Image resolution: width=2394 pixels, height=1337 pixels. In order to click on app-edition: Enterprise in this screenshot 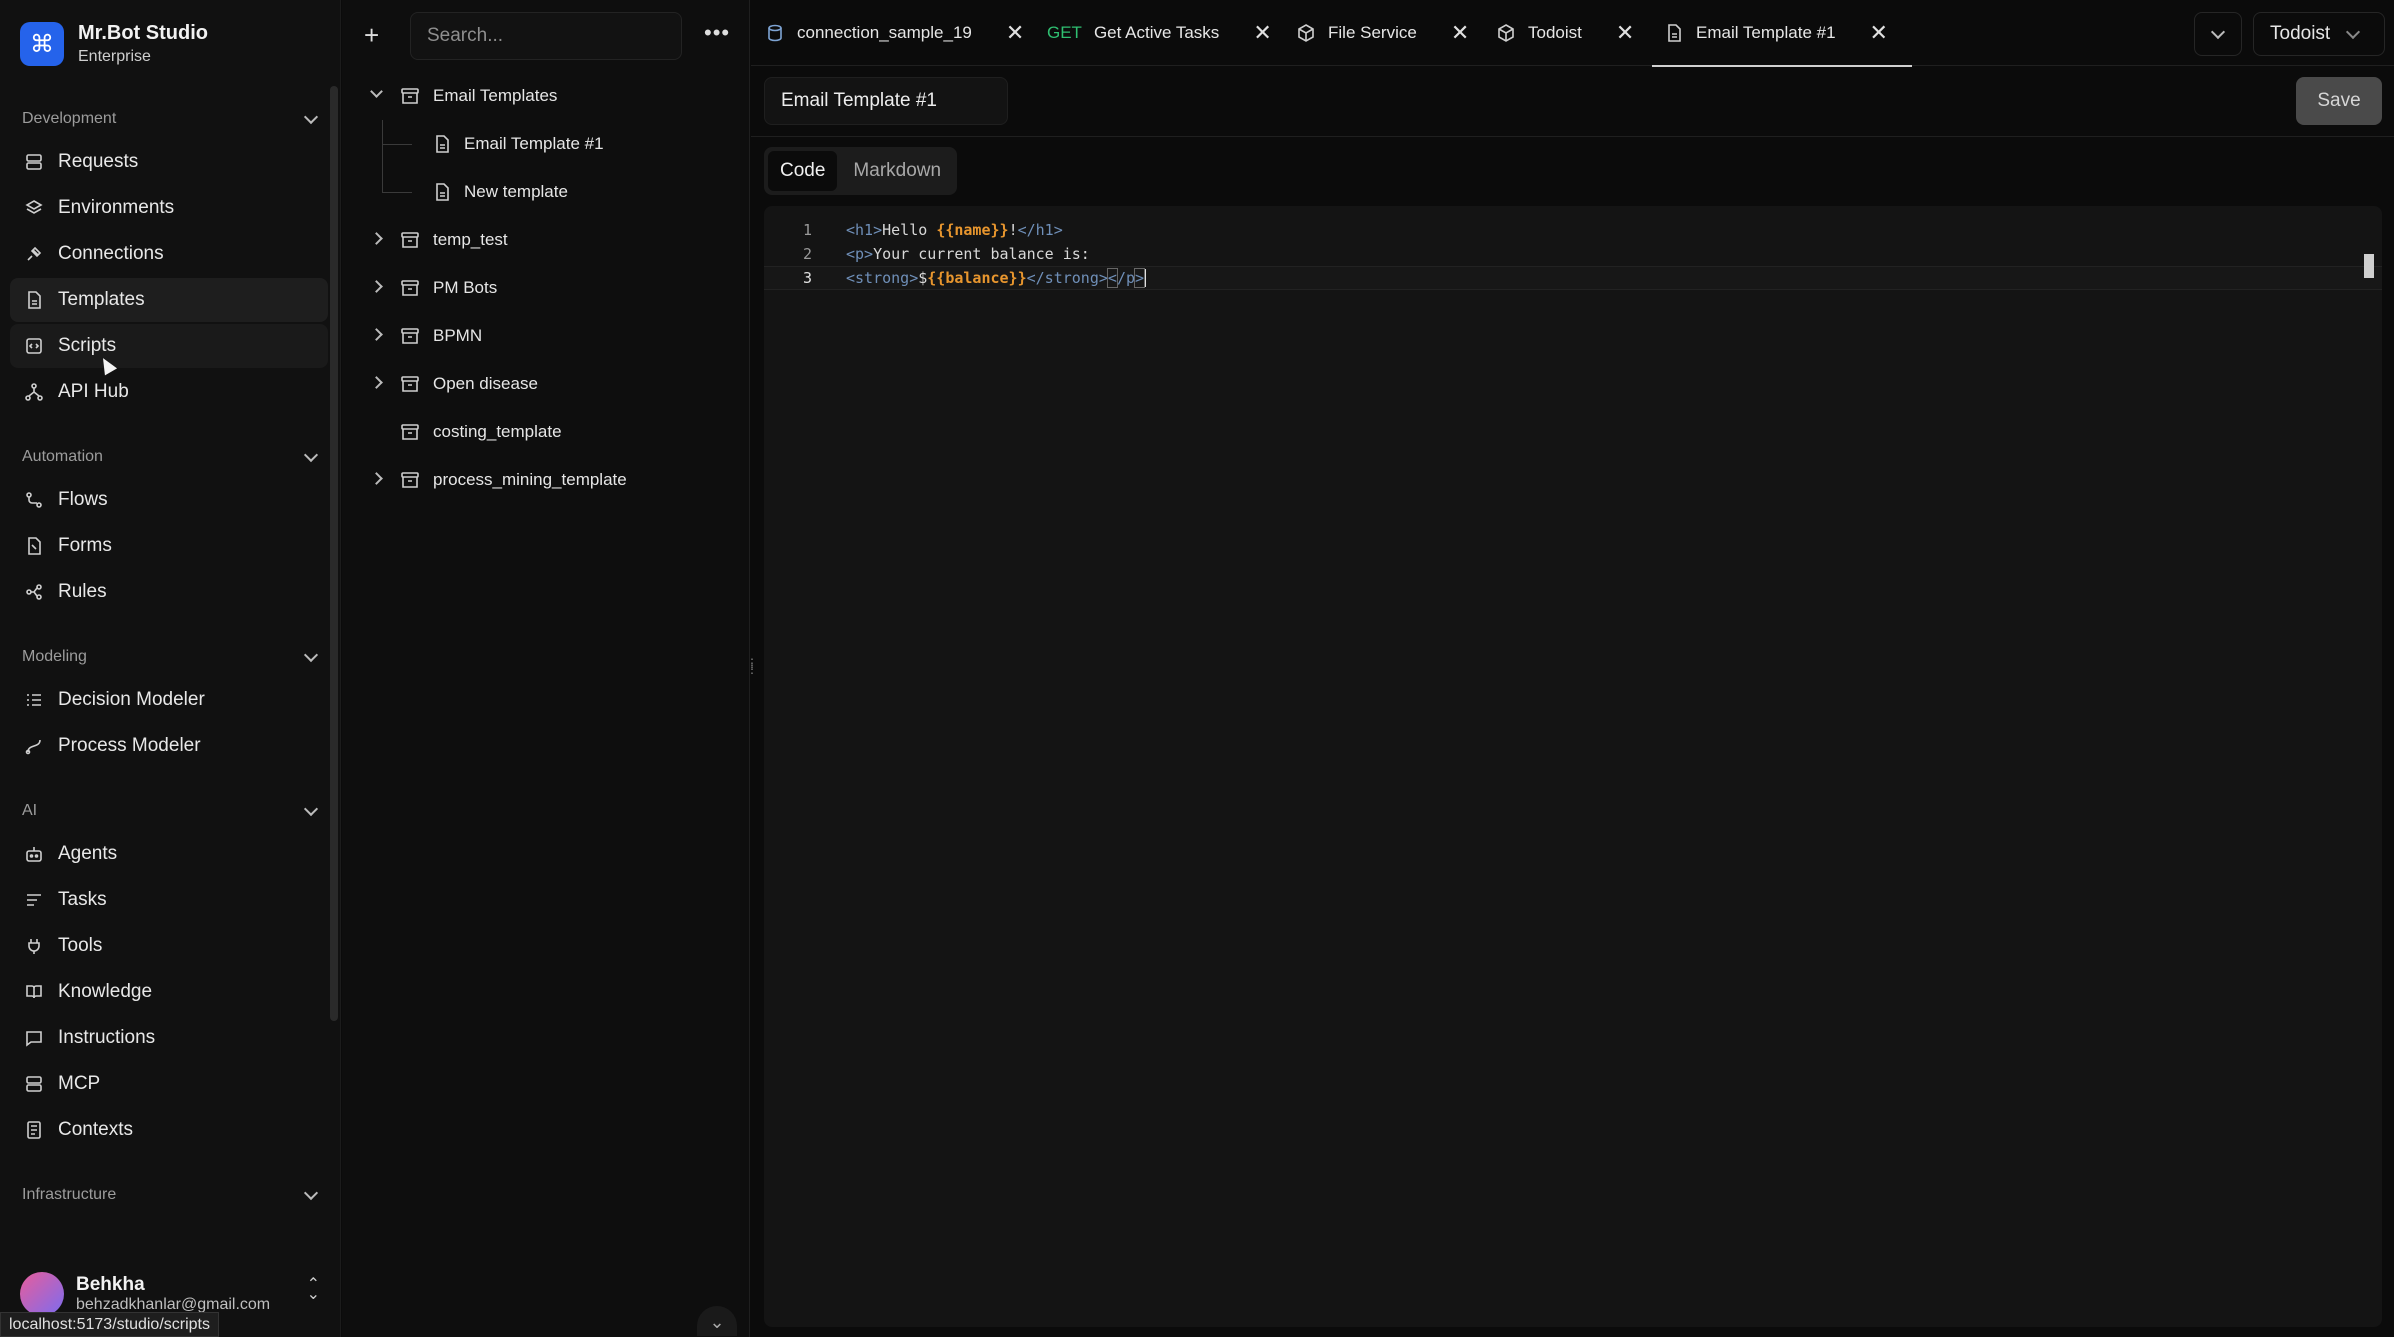, I will do `click(114, 56)`.